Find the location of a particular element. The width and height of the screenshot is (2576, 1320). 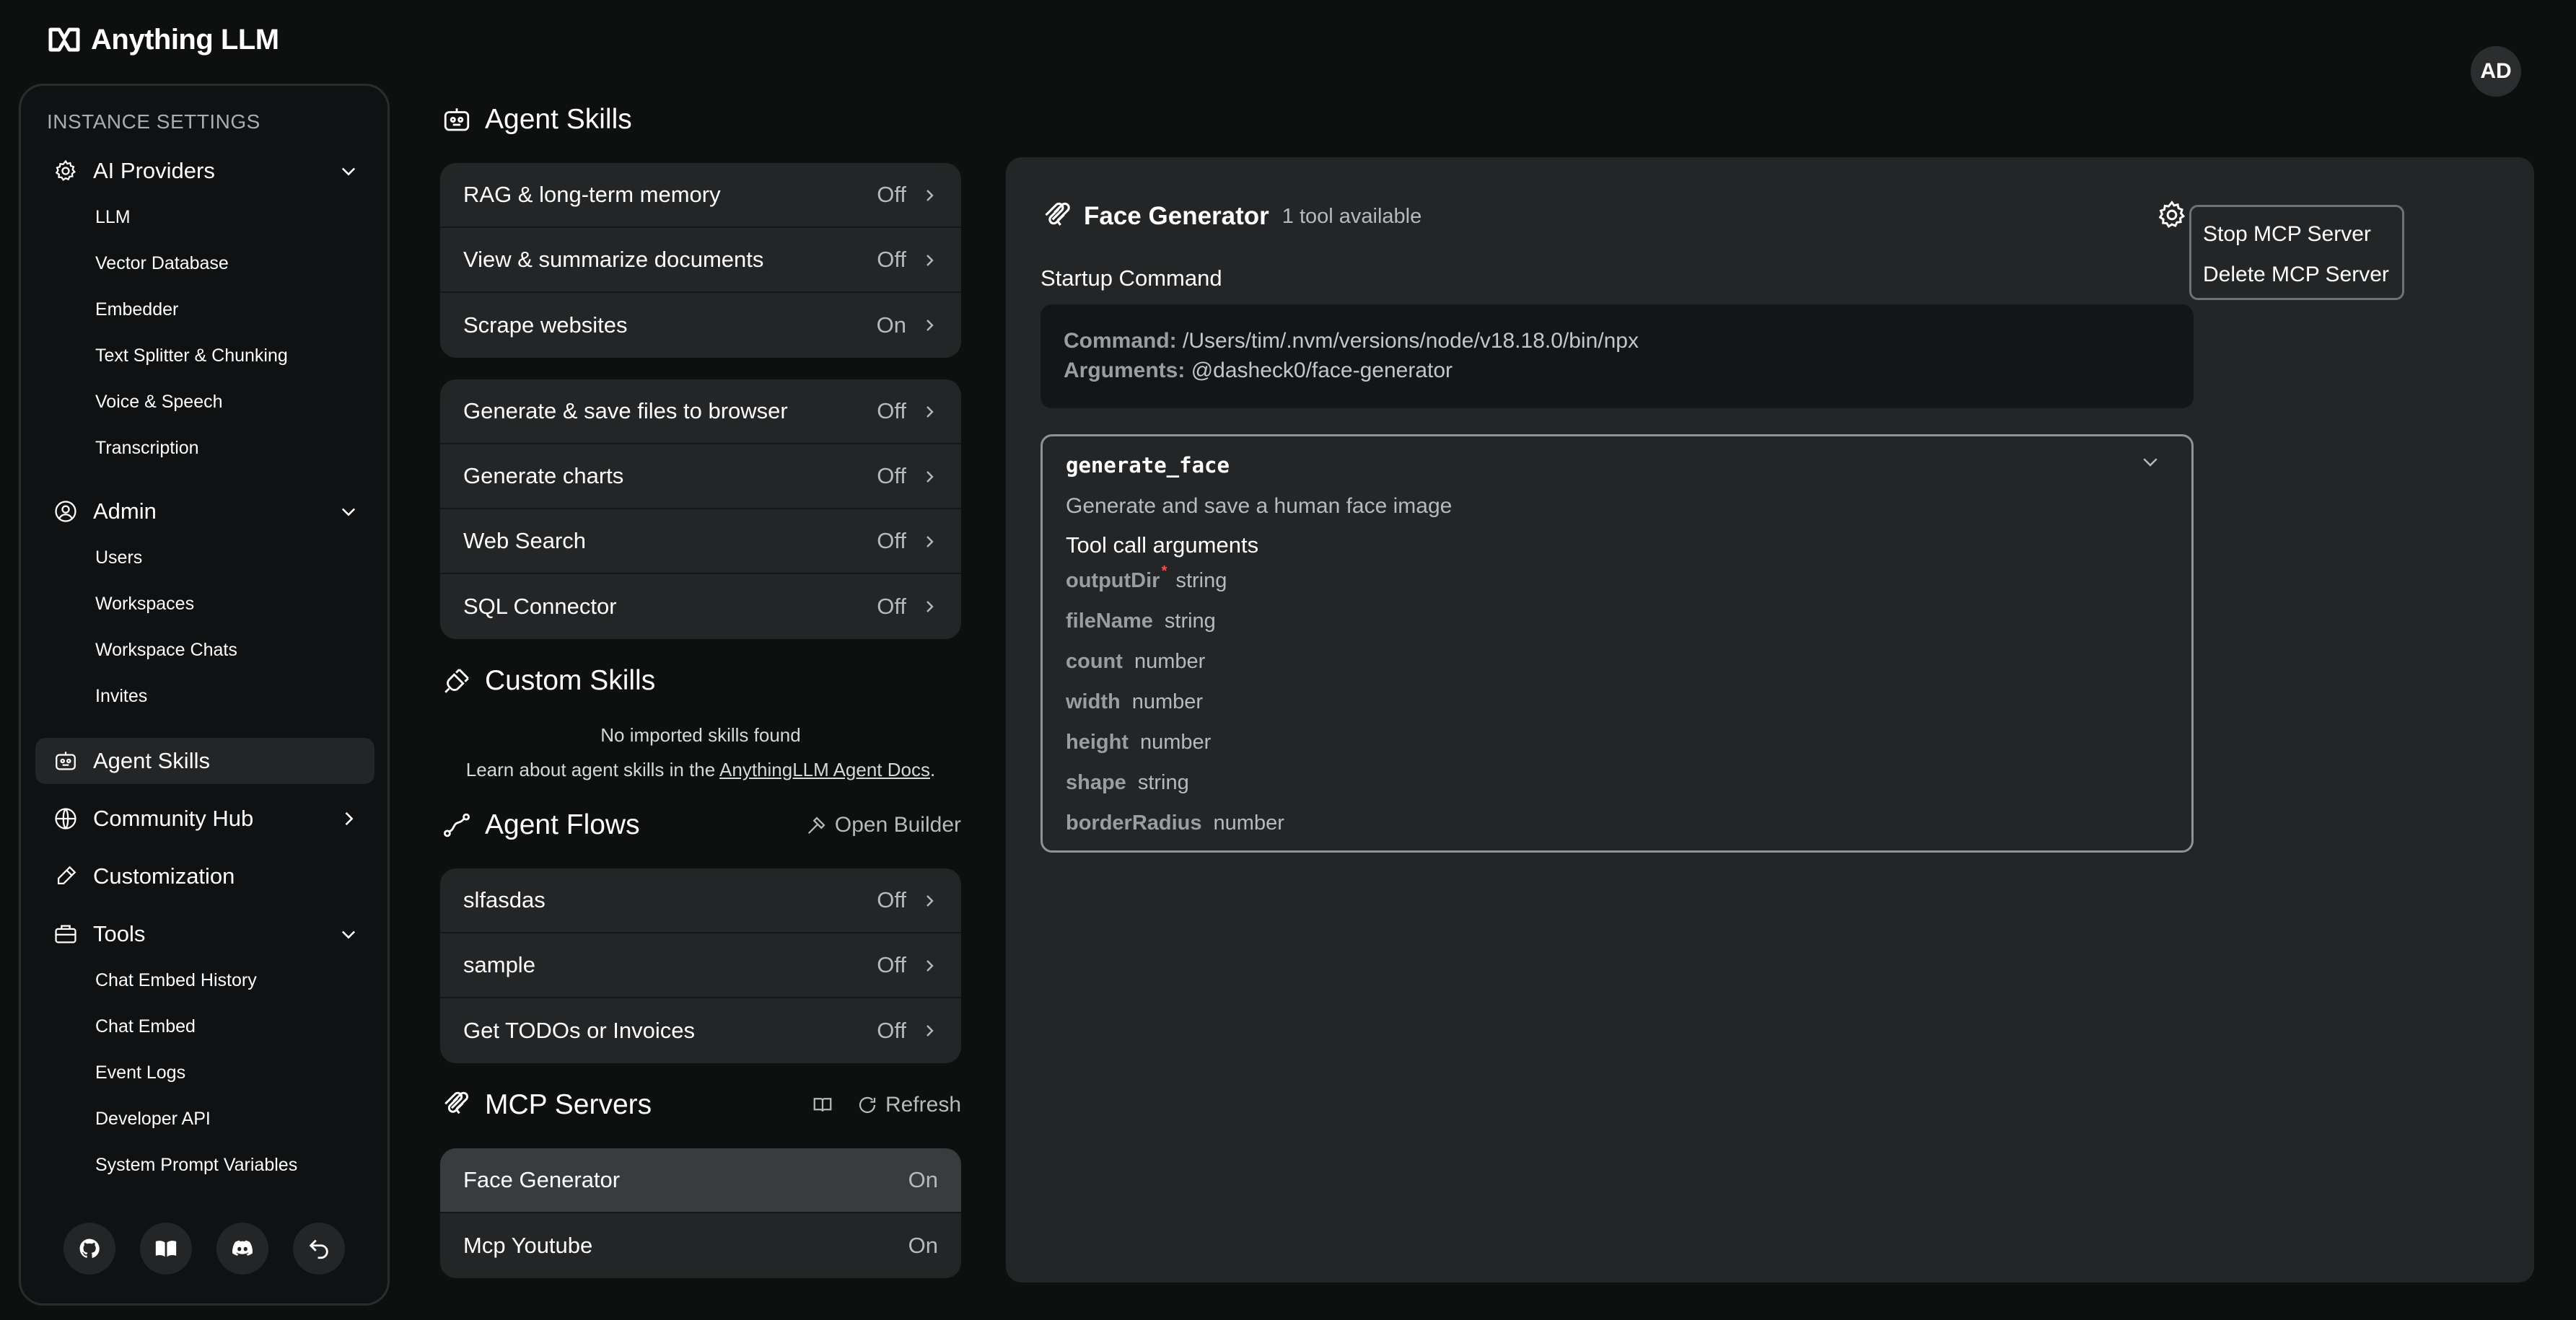

mcp-servers-card: Face Generator On Mcp Youtube On is located at coordinates (700, 1213).